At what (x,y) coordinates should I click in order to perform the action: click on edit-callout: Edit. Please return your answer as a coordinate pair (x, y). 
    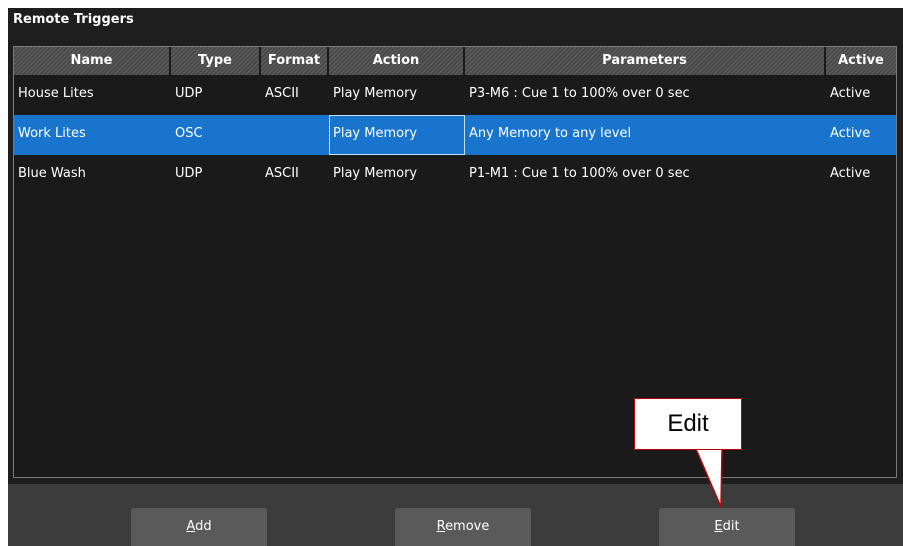
    Looking at the image, I should click on (688, 424).